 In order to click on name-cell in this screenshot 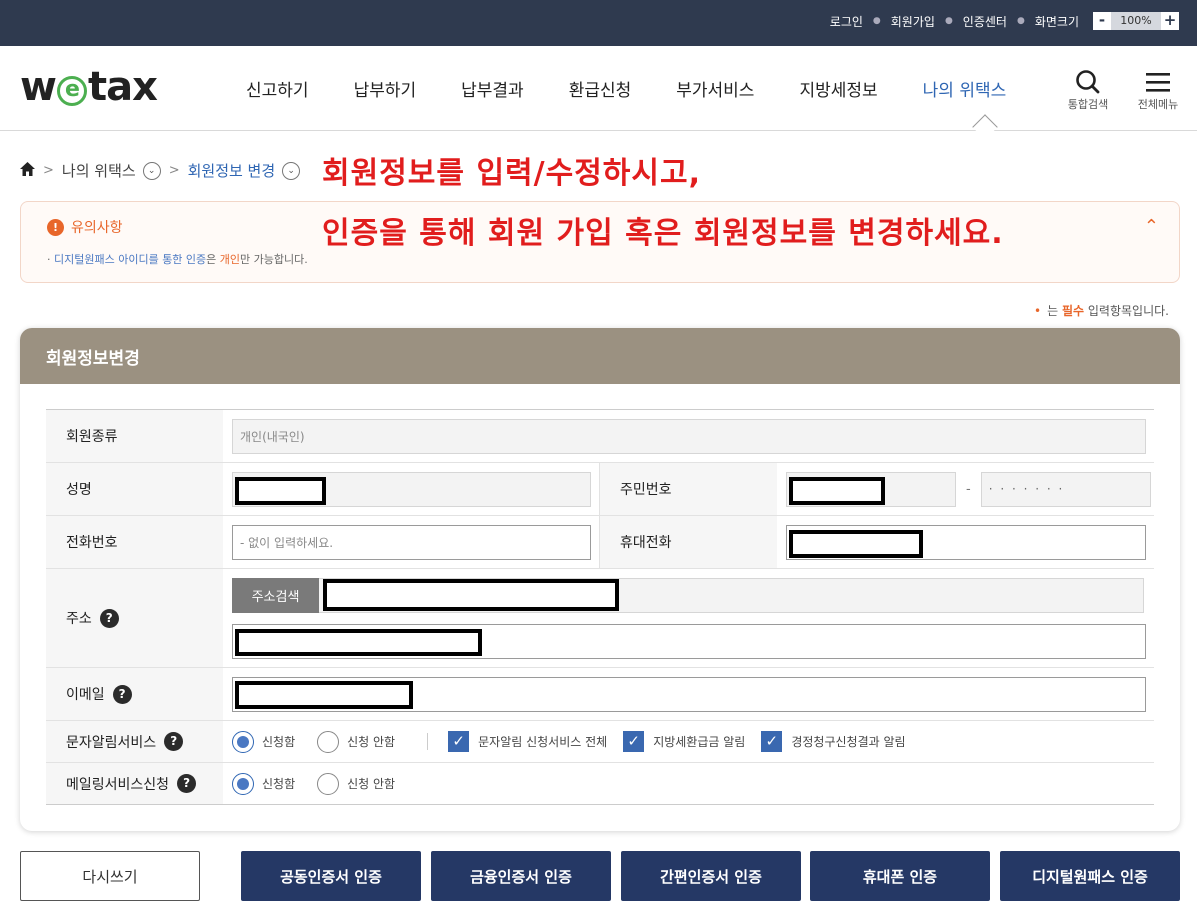, I will do `click(411, 489)`.